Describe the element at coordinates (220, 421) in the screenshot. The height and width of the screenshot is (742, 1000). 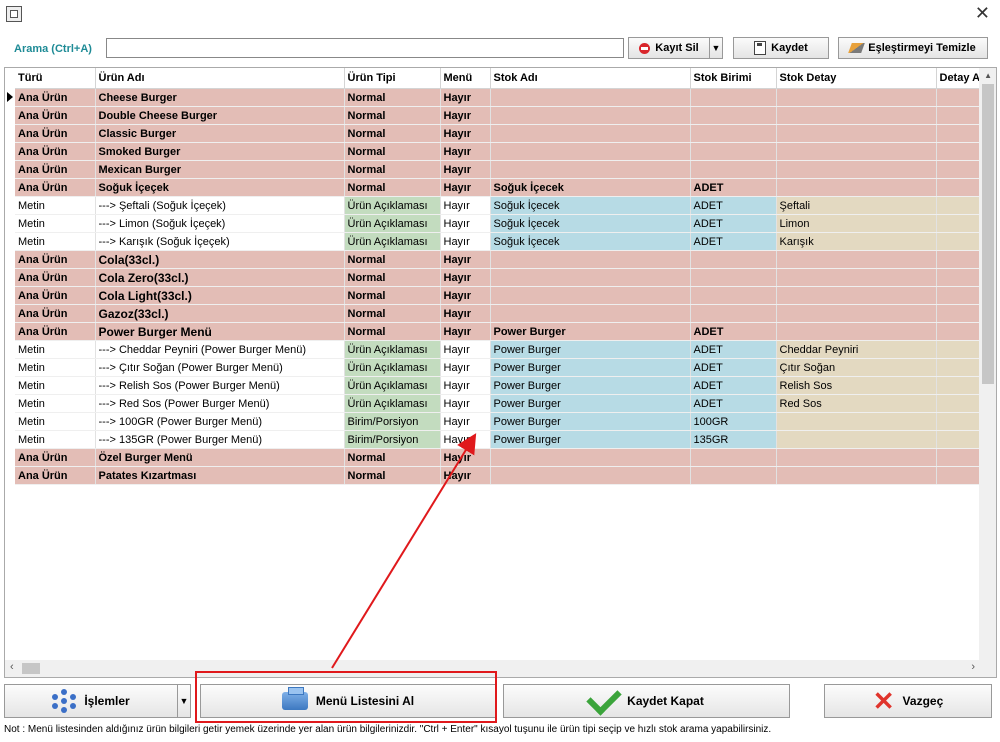
I see `cell-urun: ---> 100GR (Power Burger Menü)` at that location.